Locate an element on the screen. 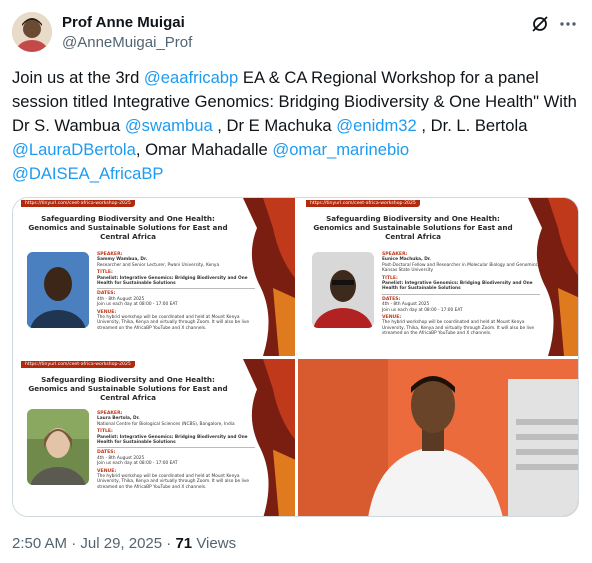 Image resolution: width=592 pixels, height=563 pixels. tweet-header: Prof Anne Muigai @AnneMuigai_Prof is located at coordinates (296, 32).